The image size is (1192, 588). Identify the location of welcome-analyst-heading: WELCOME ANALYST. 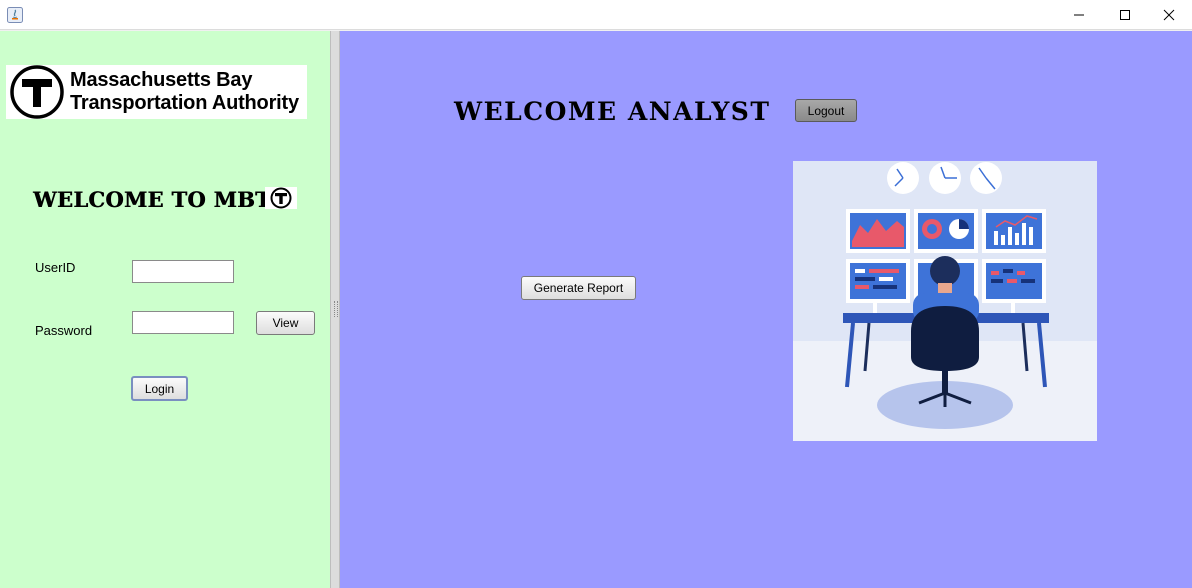
(612, 111).